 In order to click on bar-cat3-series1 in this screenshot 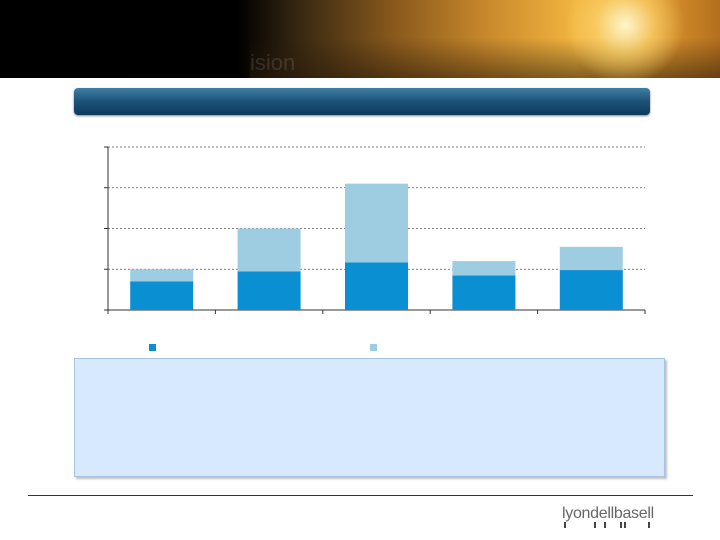, I will do `click(376, 286)`.